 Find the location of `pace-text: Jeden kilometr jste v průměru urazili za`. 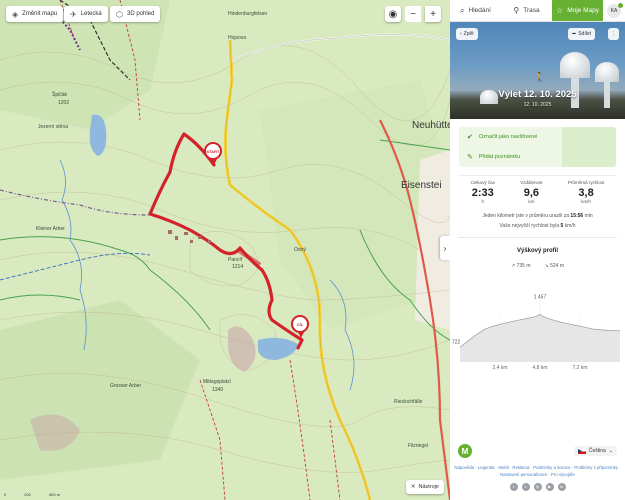

pace-text: Jeden kilometr jste v průměru urazili za is located at coordinates (526, 216).